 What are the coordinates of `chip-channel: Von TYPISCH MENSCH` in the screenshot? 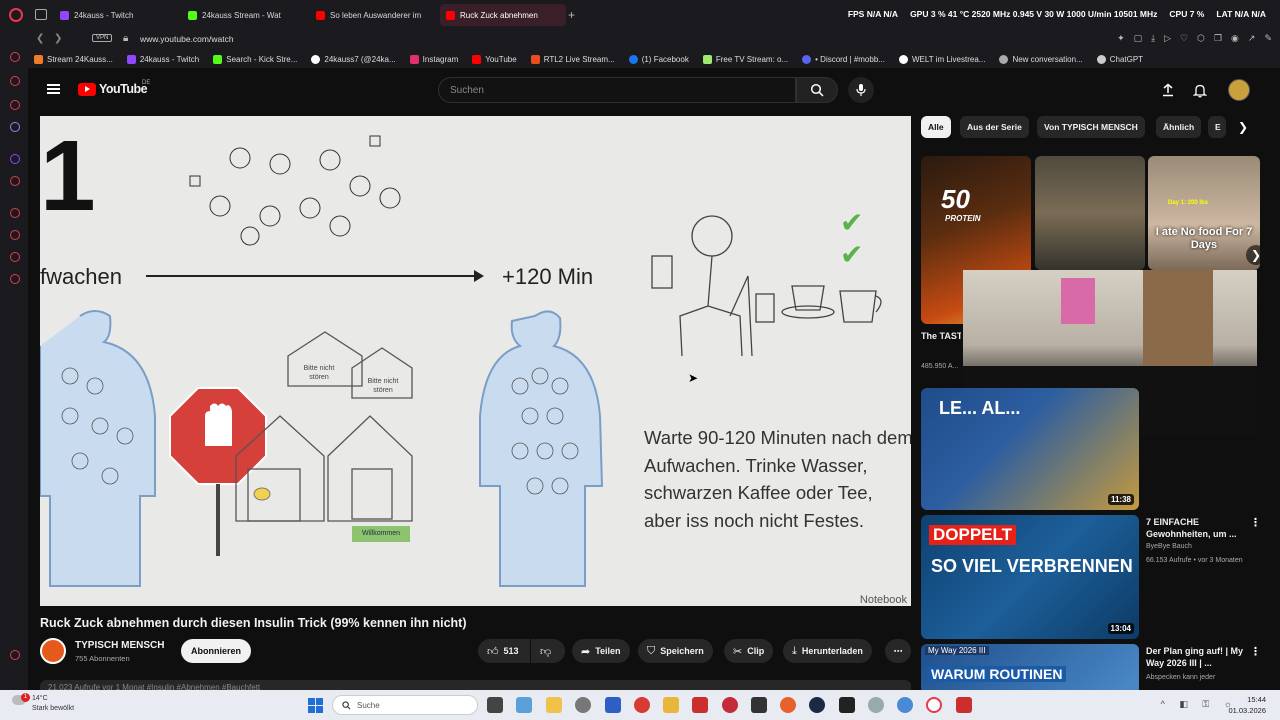 It's located at (1091, 127).